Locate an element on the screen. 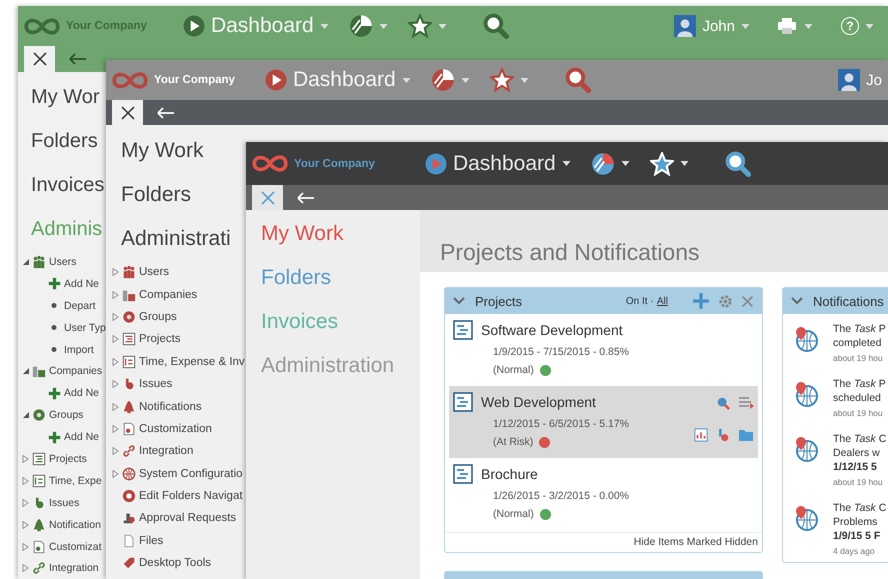 Image resolution: width=888 pixels, height=579 pixels. project-name: Software Development is located at coordinates (552, 330).